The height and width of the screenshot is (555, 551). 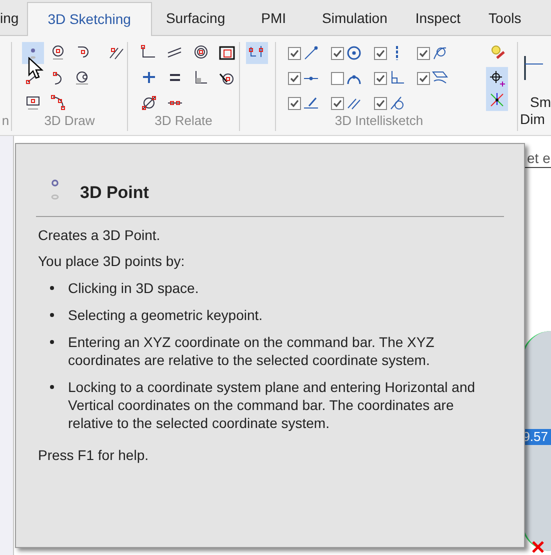 I want to click on group-label: 3D Draw, so click(x=69, y=122).